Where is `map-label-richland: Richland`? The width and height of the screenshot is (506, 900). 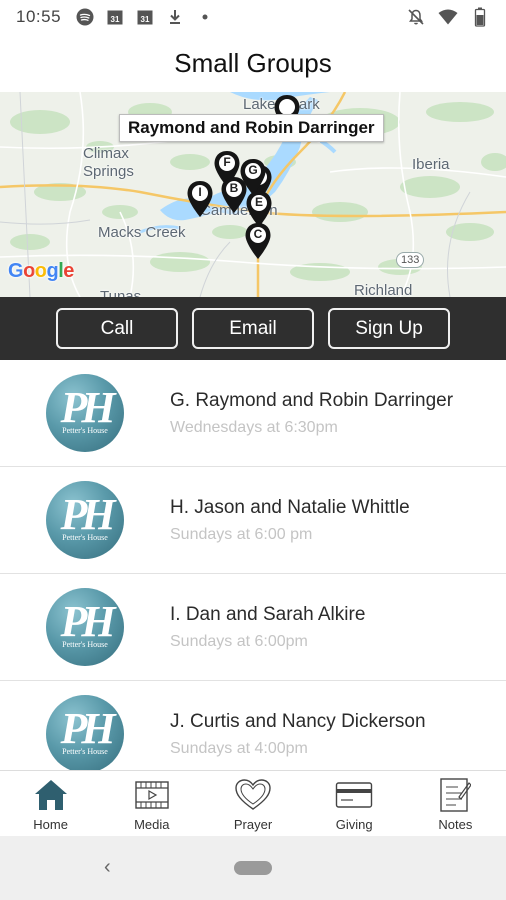
map-label-richland: Richland is located at coordinates (383, 289).